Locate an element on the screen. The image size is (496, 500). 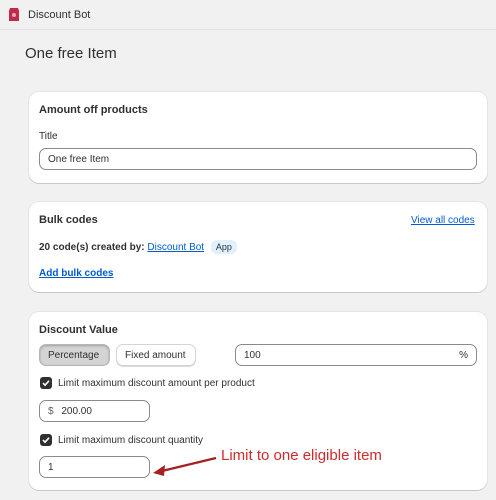
limit-quantity-label: Limit maximum discount quantity is located at coordinates (131, 440).